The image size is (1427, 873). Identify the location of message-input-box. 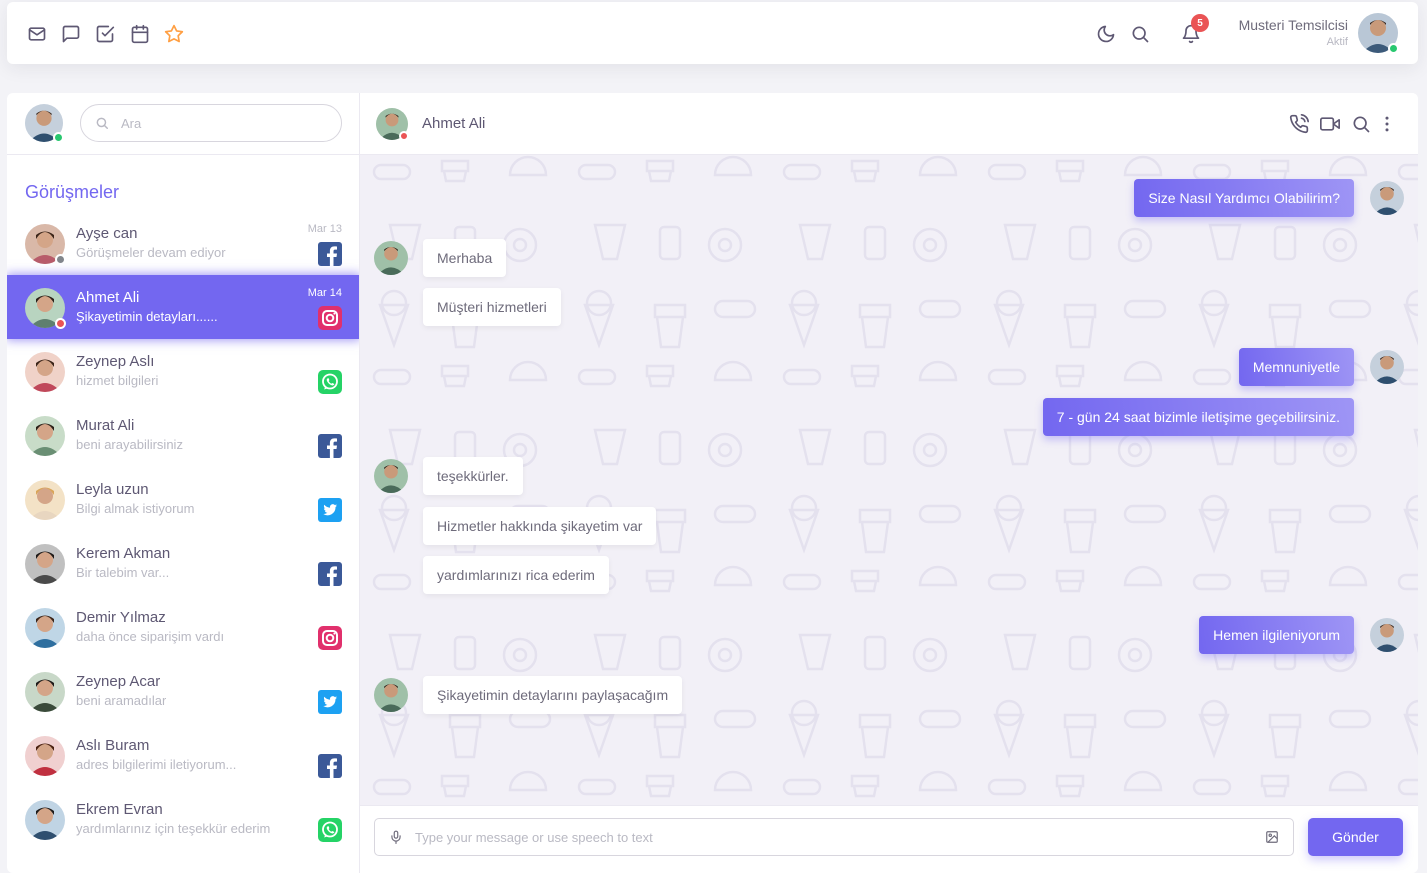
(834, 837).